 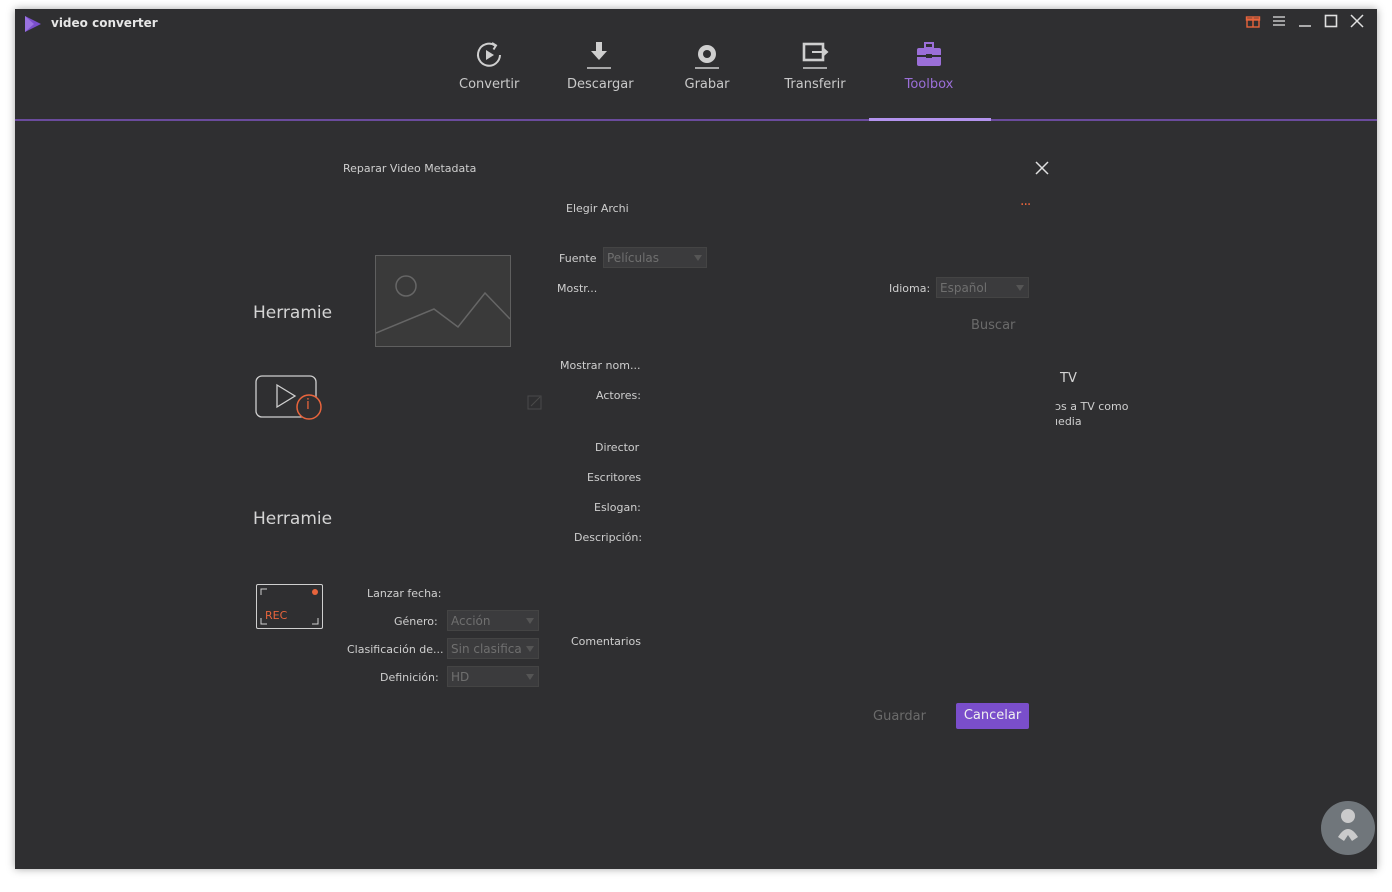 What do you see at coordinates (606, 641) in the screenshot?
I see `comments-label: Comentarios` at bounding box center [606, 641].